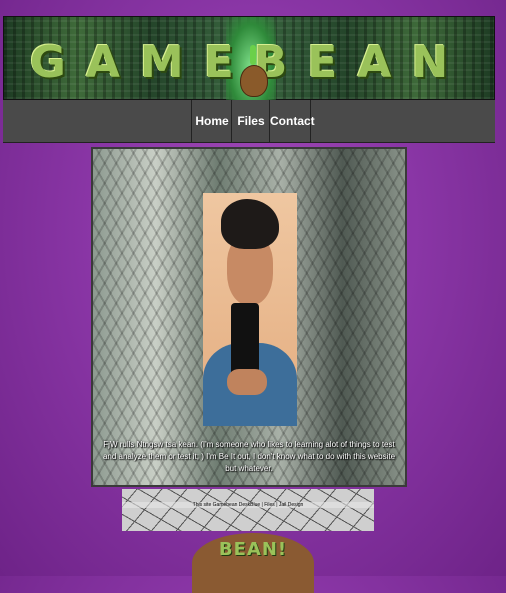 The height and width of the screenshot is (593, 506). I want to click on bean-icon, so click(254, 81).